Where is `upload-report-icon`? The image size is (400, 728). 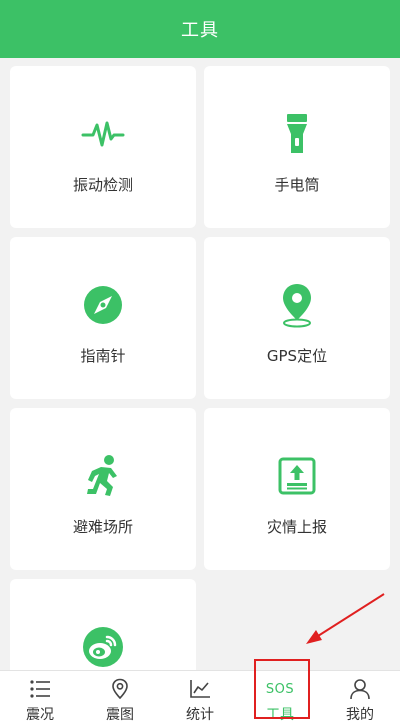 upload-report-icon is located at coordinates (297, 476).